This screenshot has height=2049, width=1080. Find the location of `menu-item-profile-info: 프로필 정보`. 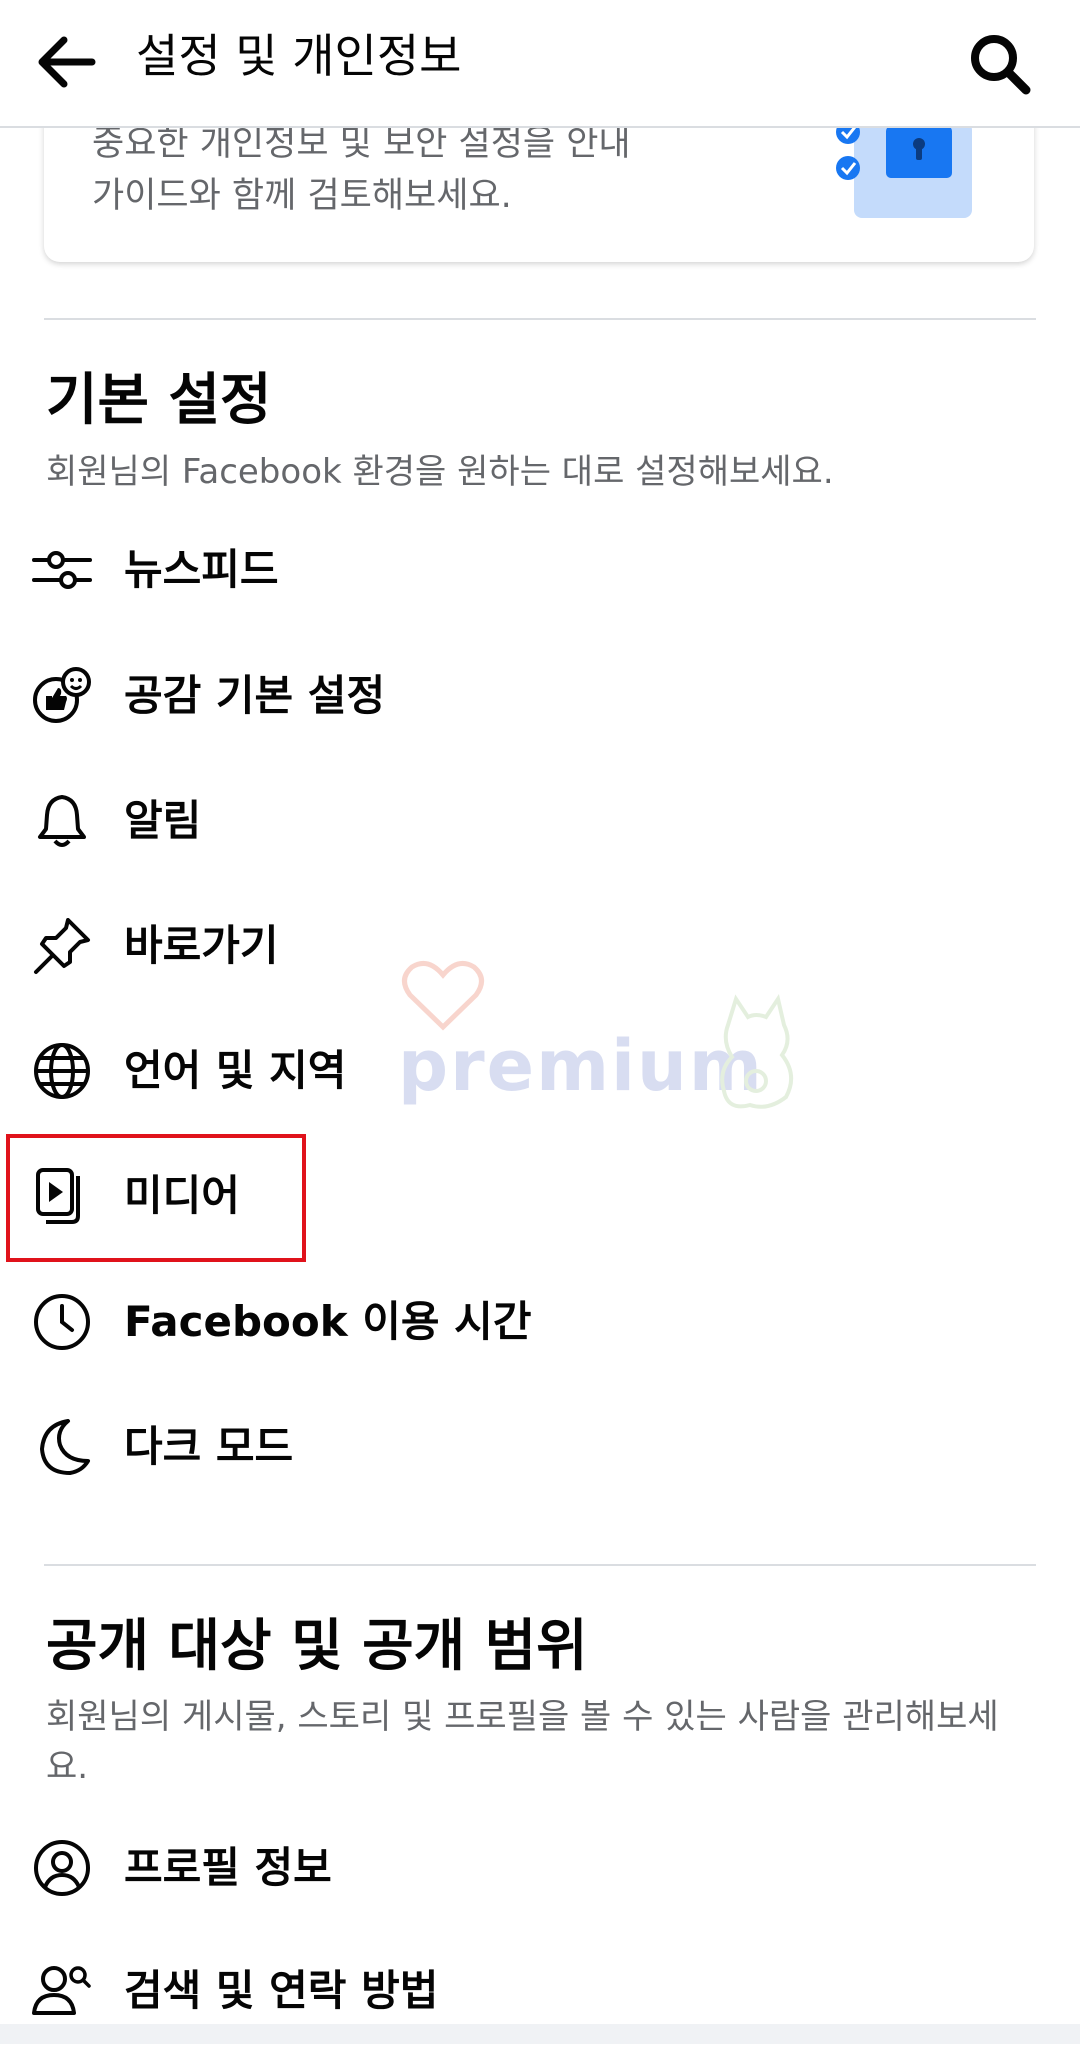

menu-item-profile-info: 프로필 정보 is located at coordinates (540, 1868).